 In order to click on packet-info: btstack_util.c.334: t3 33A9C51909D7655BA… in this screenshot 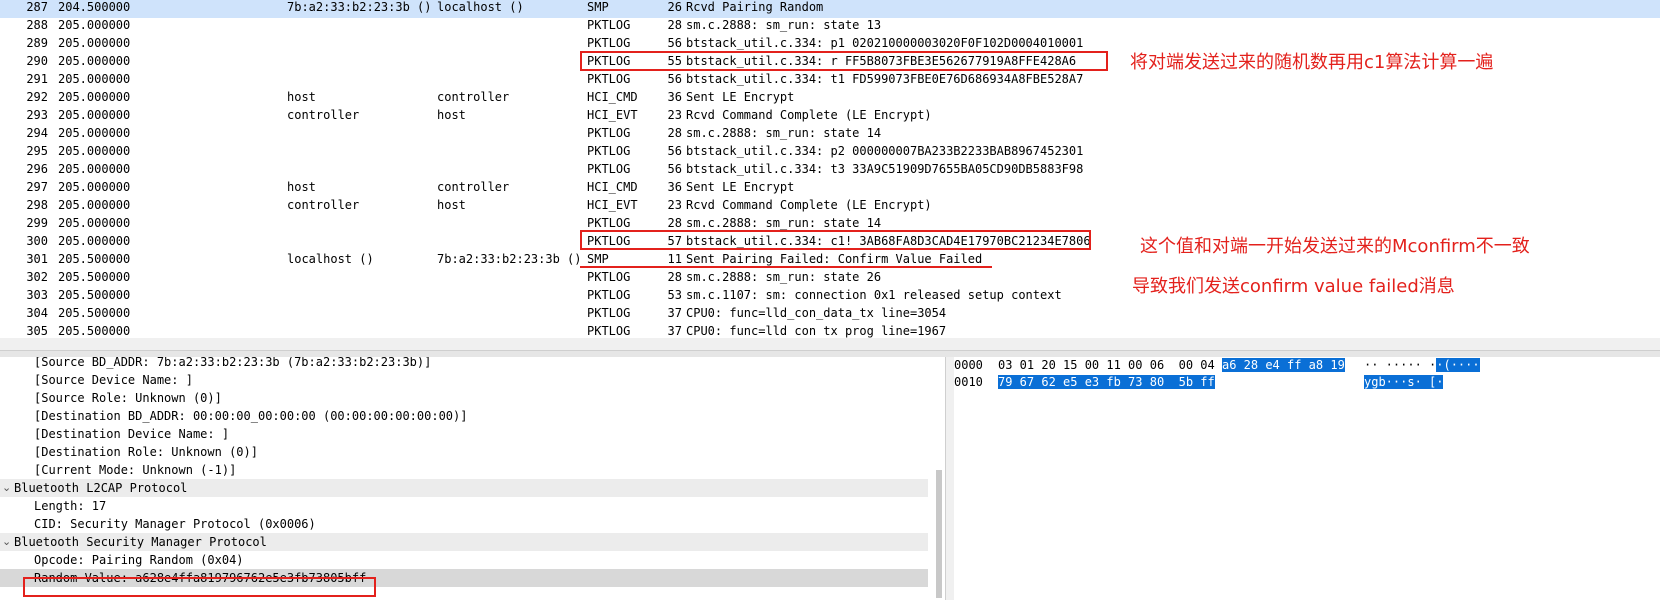, I will do `click(885, 169)`.